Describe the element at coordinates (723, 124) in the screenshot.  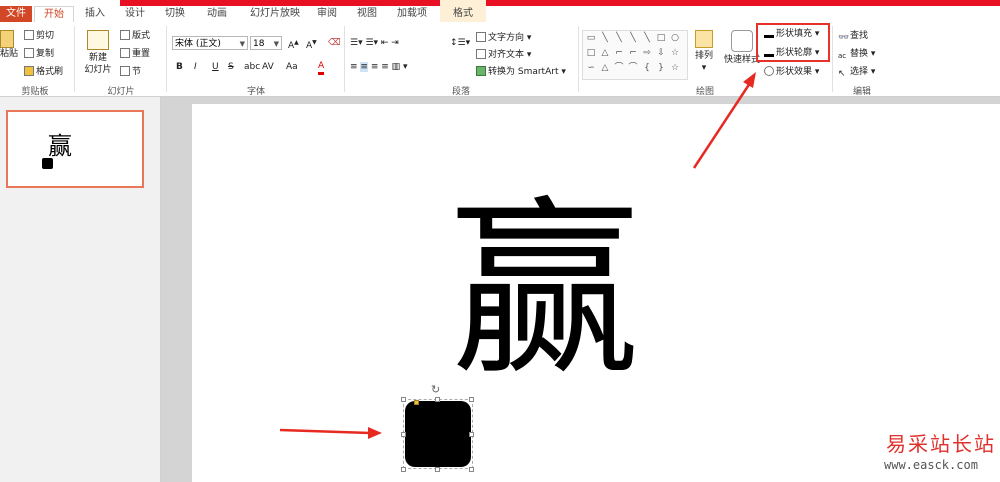
I see `arrow-to-fill` at that location.